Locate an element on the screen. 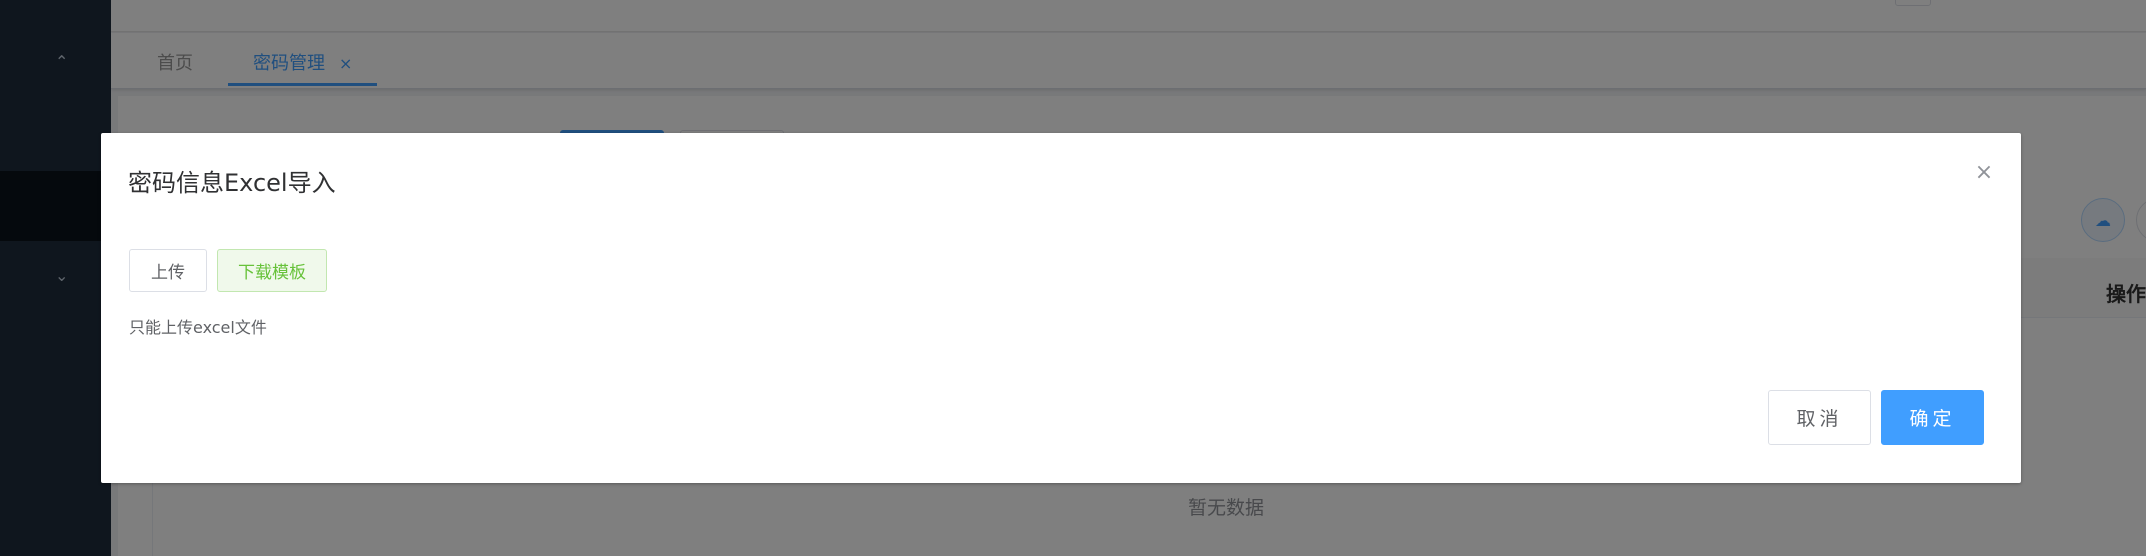 The height and width of the screenshot is (556, 2146). cancel-button: 取消 is located at coordinates (1819, 417).